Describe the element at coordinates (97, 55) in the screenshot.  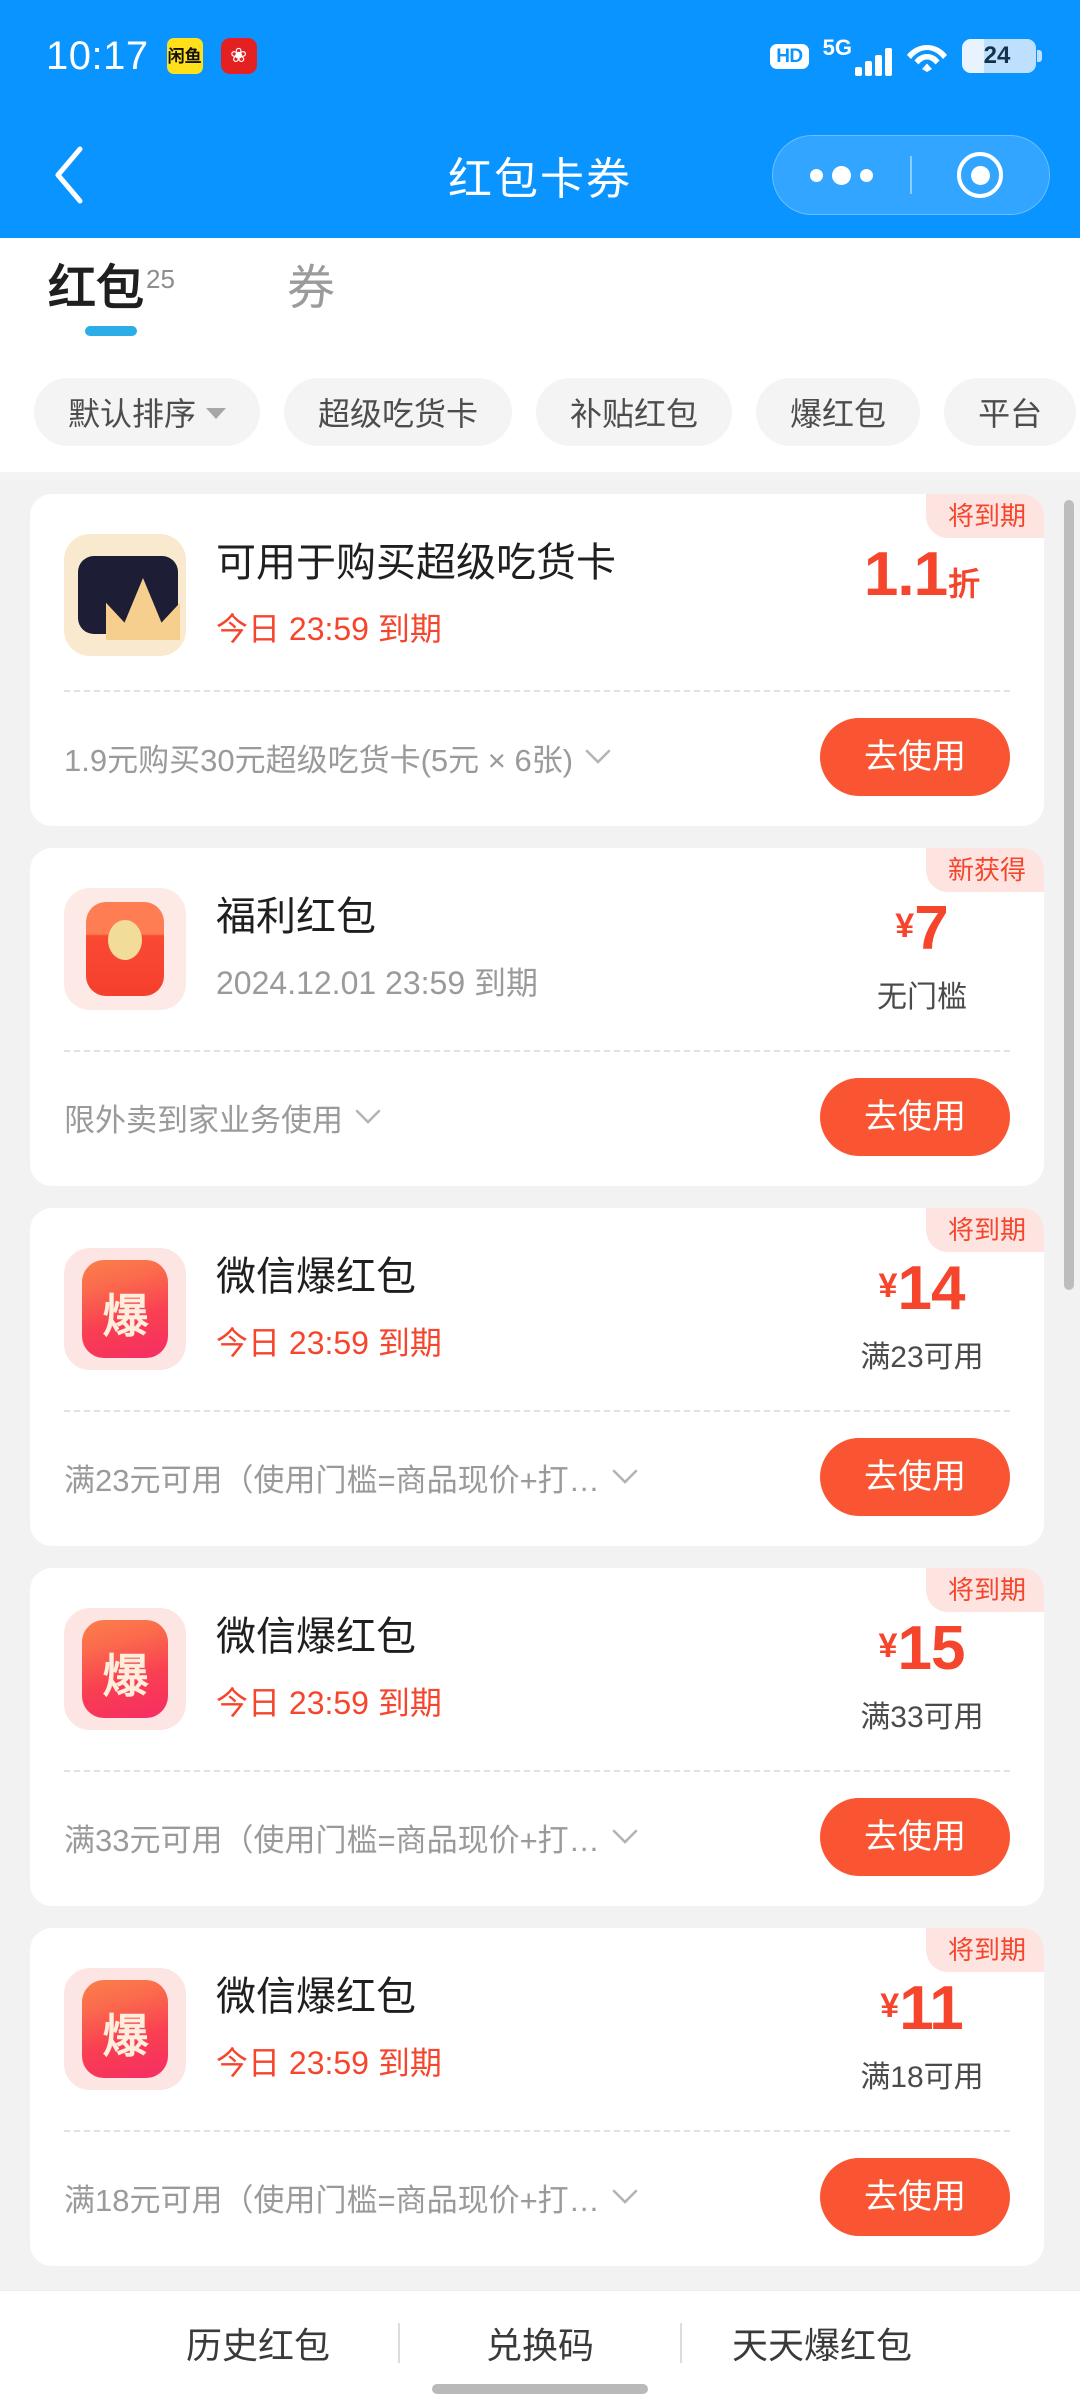
I see `status-time: 10:17` at that location.